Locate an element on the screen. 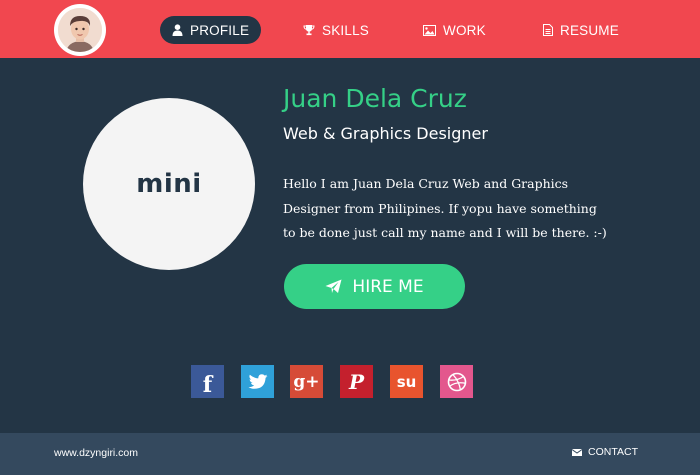 The image size is (700, 475). paper-plane-icon is located at coordinates (333, 286).